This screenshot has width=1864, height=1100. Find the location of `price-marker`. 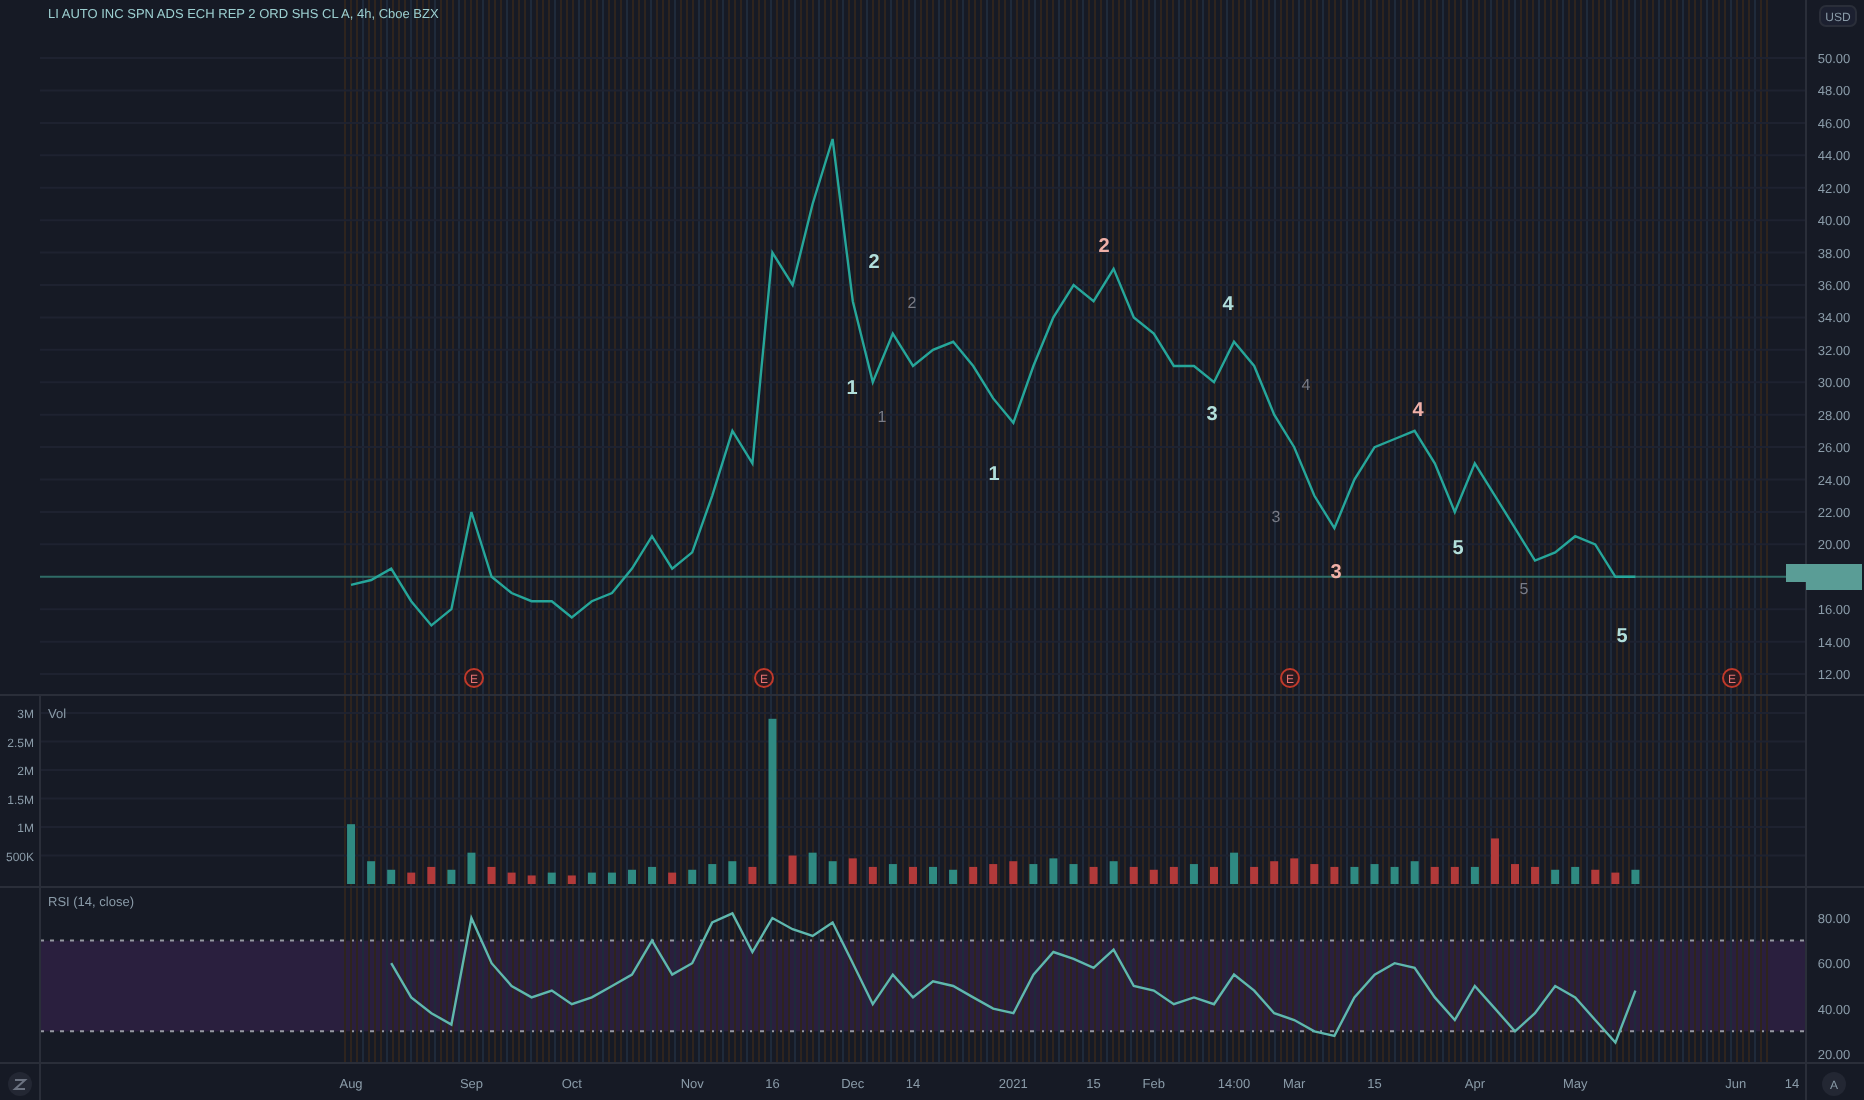

price-marker is located at coordinates (1824, 577).